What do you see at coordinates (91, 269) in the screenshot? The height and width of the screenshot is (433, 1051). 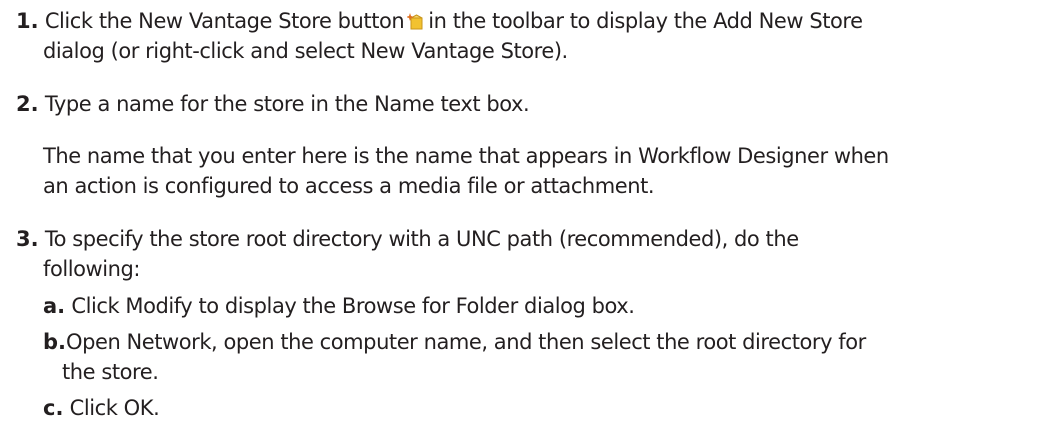 I see `step-3-continuation: following:` at bounding box center [91, 269].